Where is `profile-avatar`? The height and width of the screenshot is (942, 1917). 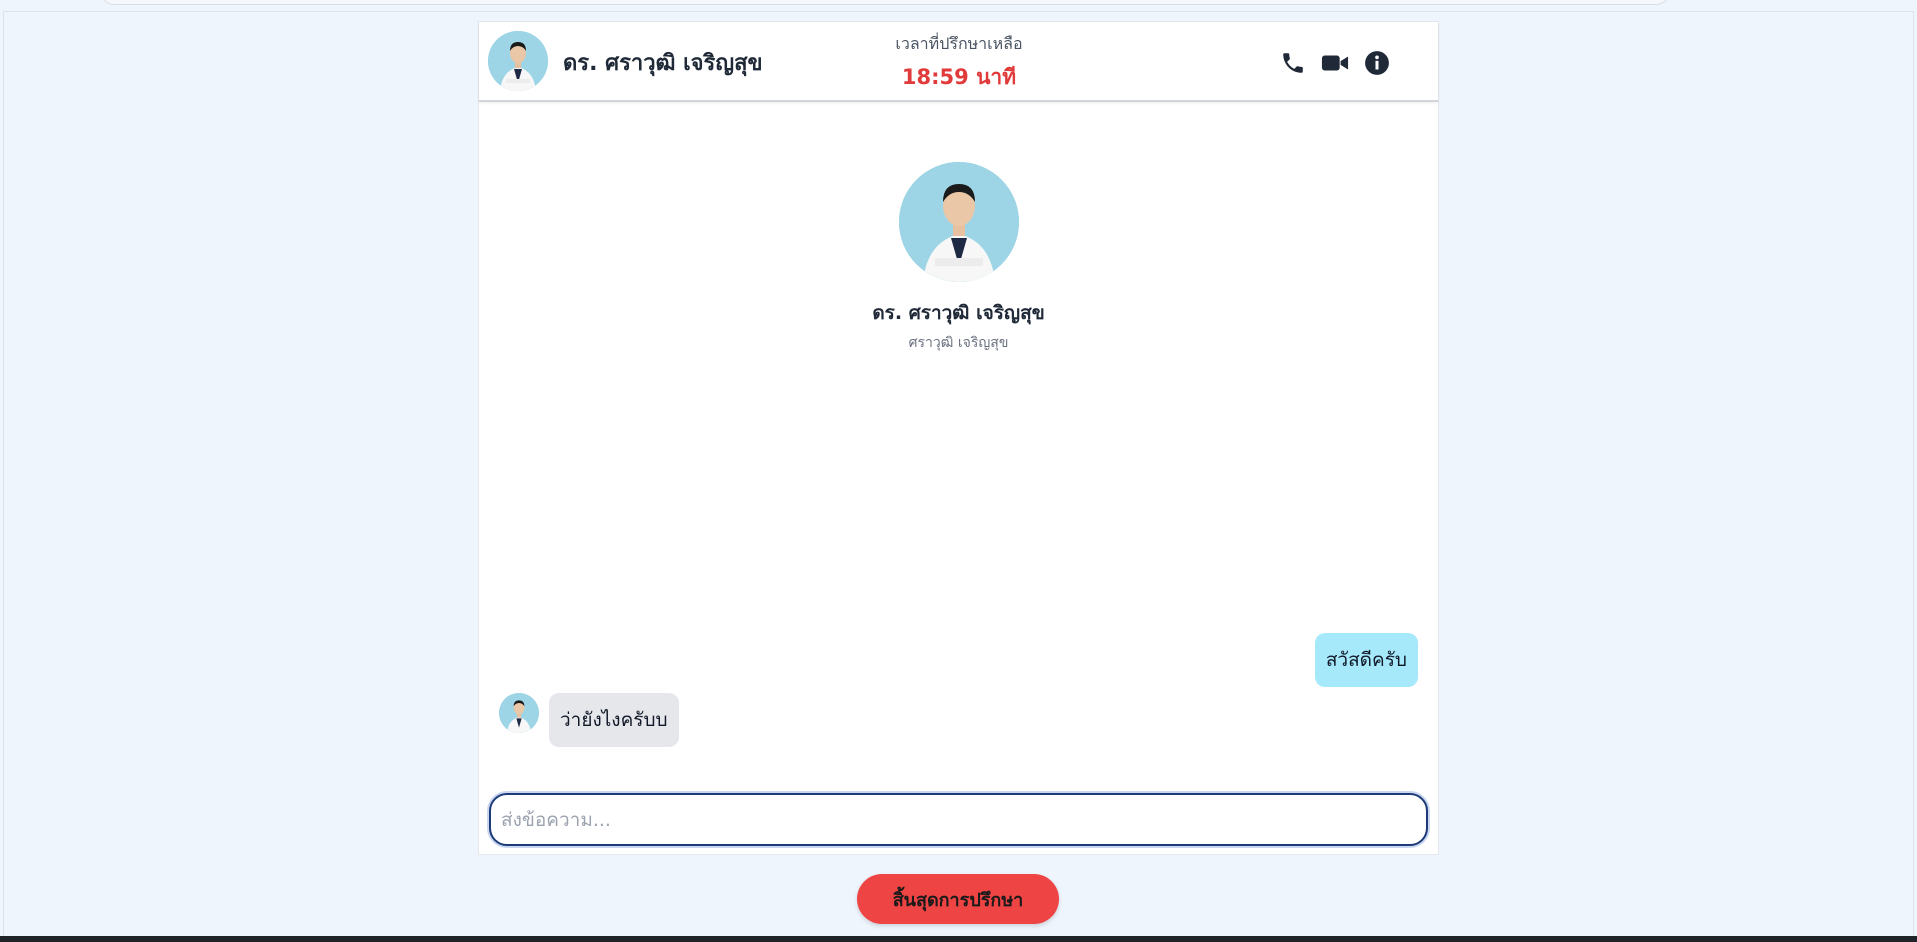
profile-avatar is located at coordinates (958, 222).